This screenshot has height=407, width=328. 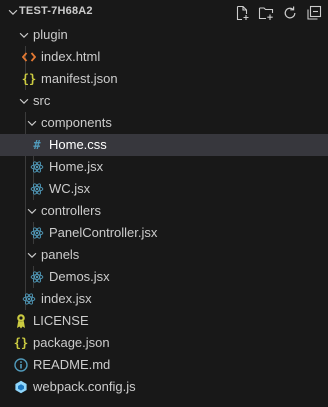 I want to click on file-label: Home.css, so click(x=78, y=144).